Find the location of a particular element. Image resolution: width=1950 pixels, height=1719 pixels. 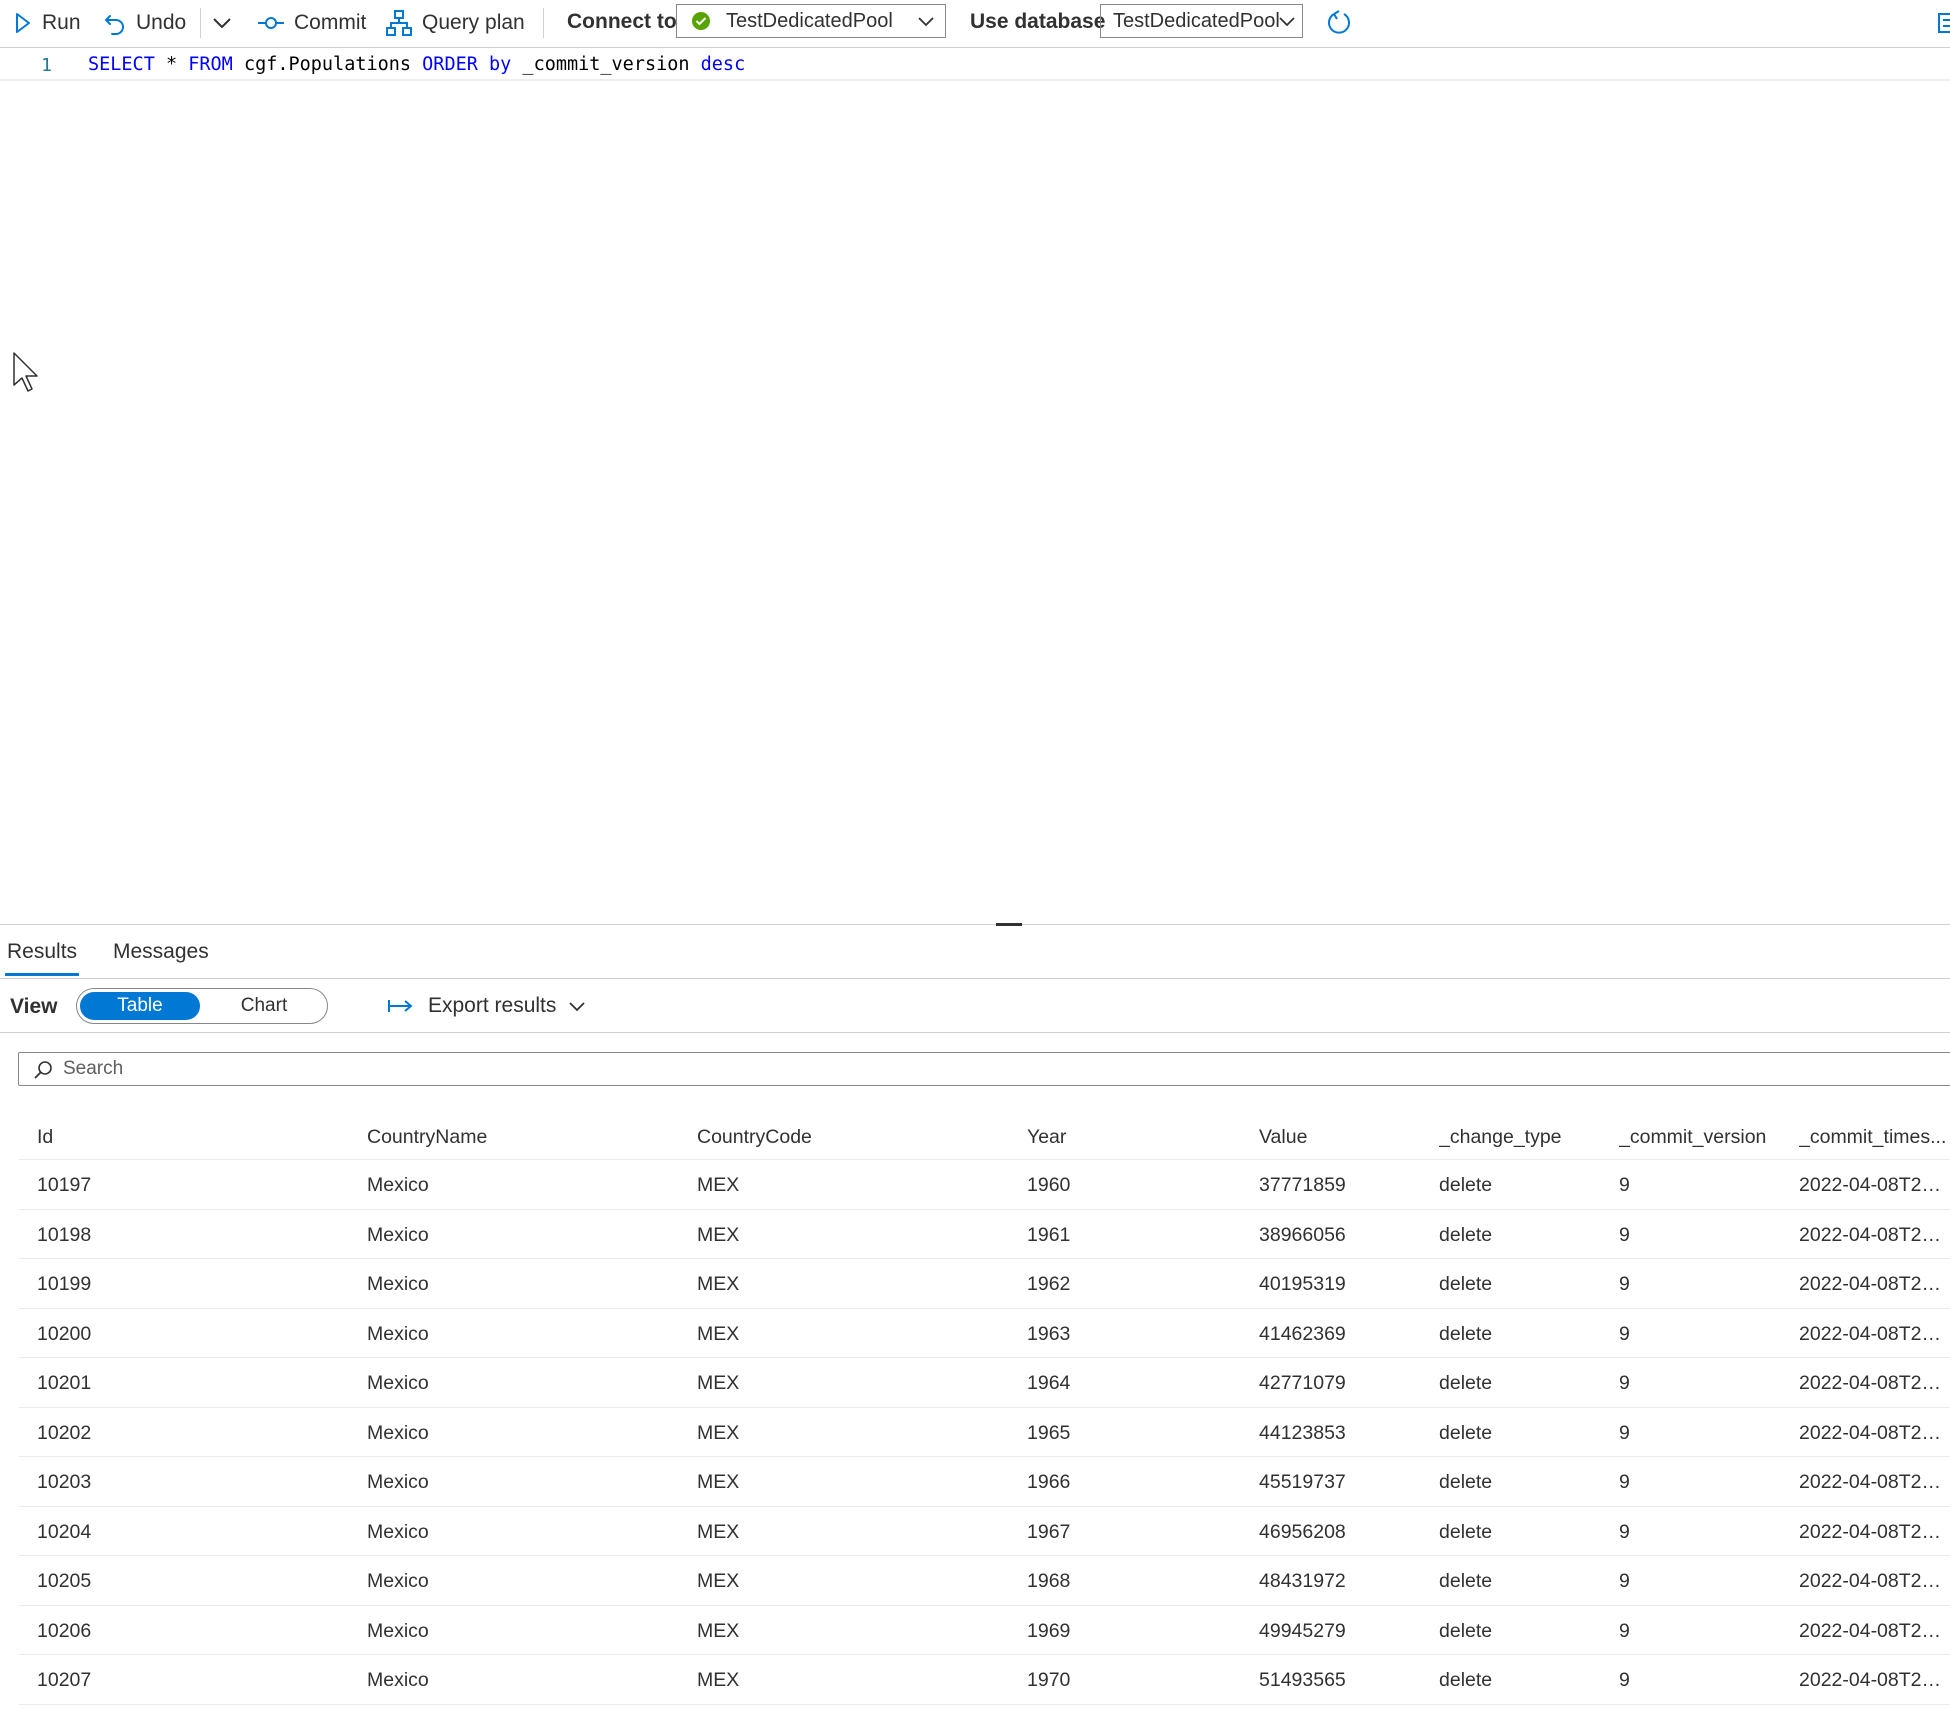

column-header: Id is located at coordinates (45, 1137).